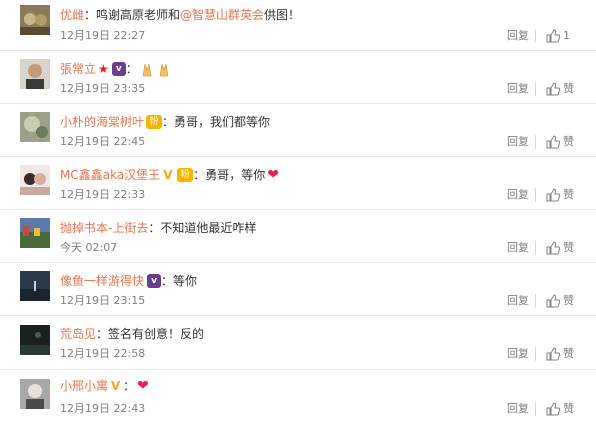 The width and height of the screenshot is (596, 424). What do you see at coordinates (72, 15) in the screenshot?
I see `username-link: 优雌` at bounding box center [72, 15].